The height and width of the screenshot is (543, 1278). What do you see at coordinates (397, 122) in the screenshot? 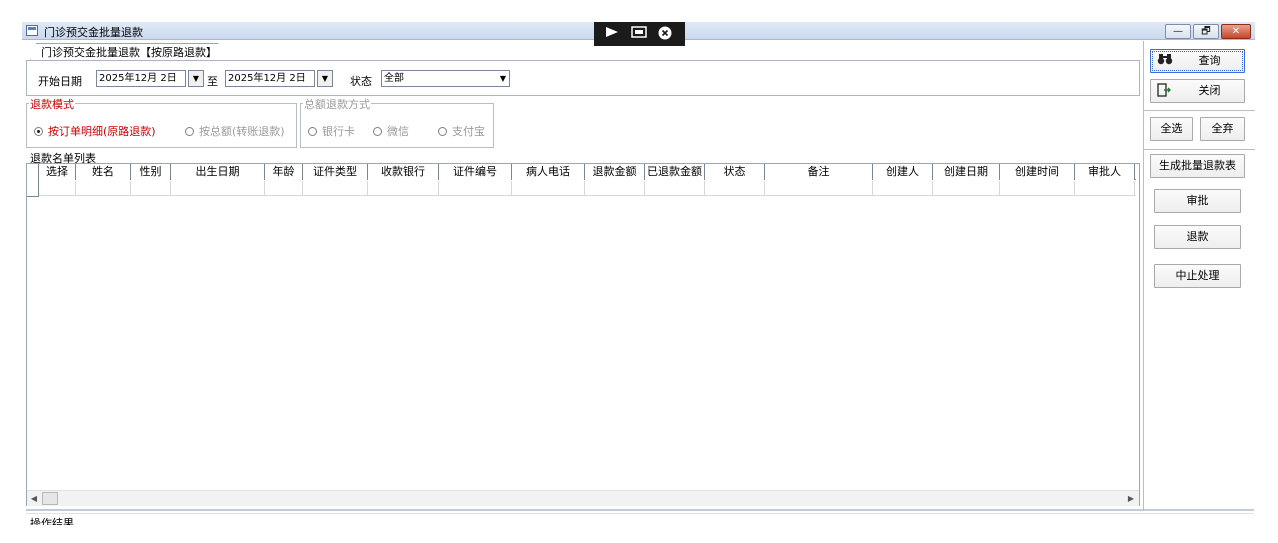
I see `total-refund-method-group: 总额退款方式 银行卡 微信 支付宝` at bounding box center [397, 122].